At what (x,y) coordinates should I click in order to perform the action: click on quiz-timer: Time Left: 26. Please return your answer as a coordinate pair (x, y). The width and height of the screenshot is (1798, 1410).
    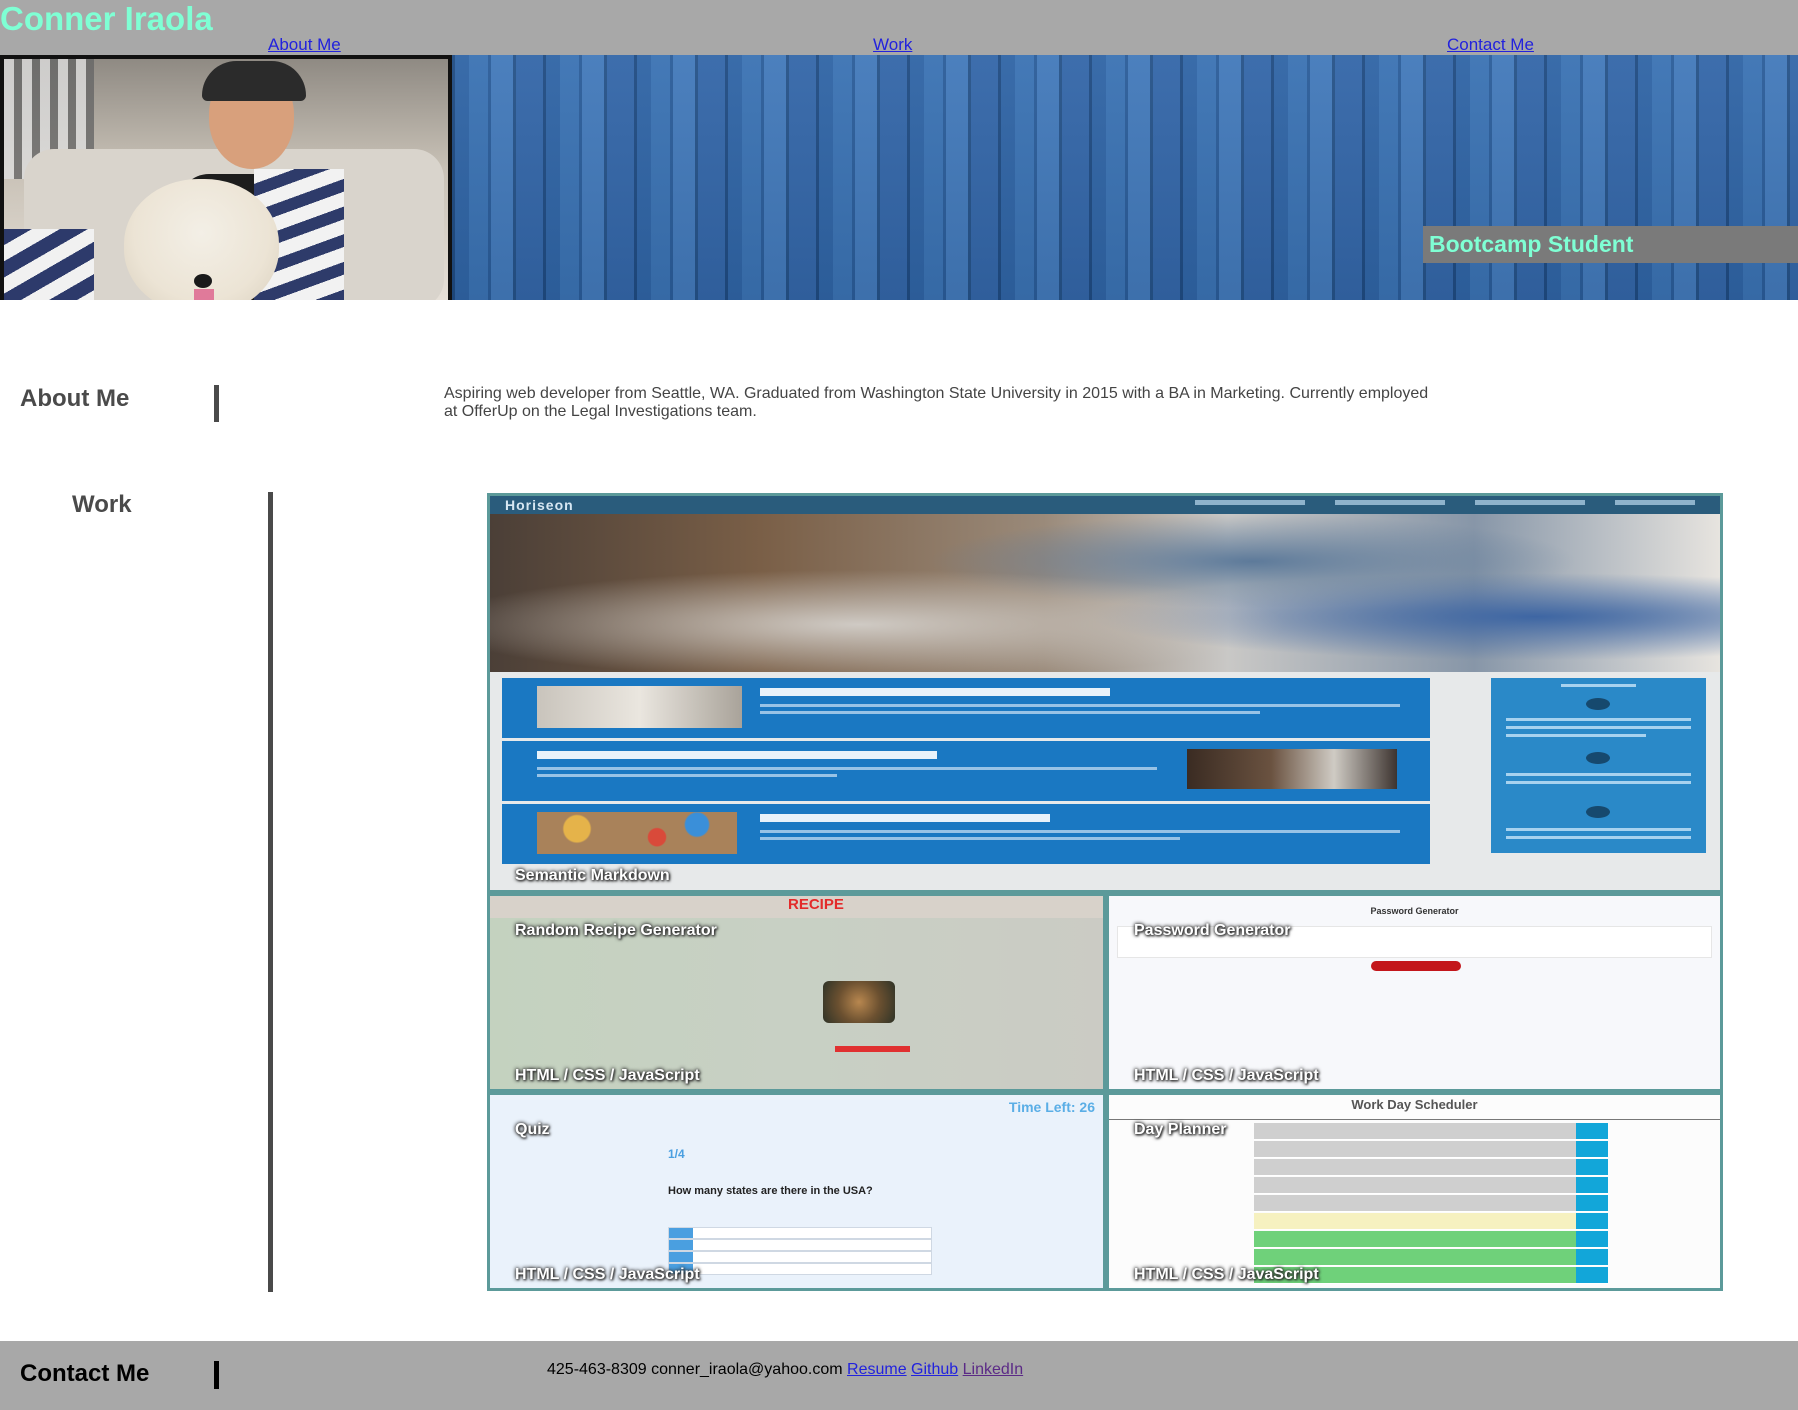
    Looking at the image, I should click on (1051, 1107).